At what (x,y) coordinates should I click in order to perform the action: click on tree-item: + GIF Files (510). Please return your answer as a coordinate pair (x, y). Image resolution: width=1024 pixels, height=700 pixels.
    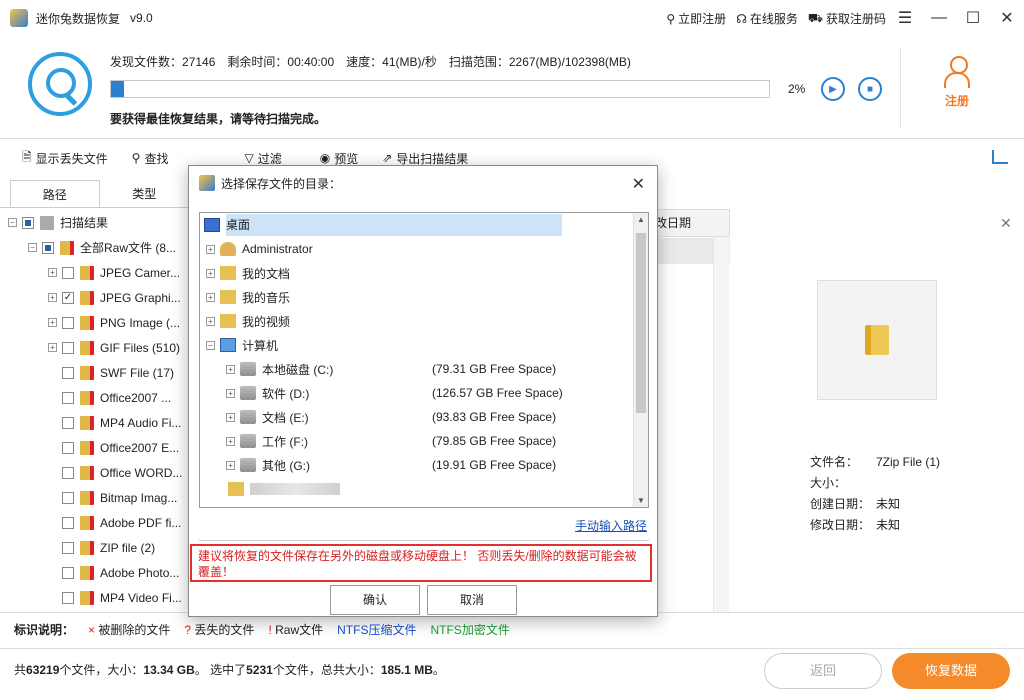
    Looking at the image, I should click on (94, 347).